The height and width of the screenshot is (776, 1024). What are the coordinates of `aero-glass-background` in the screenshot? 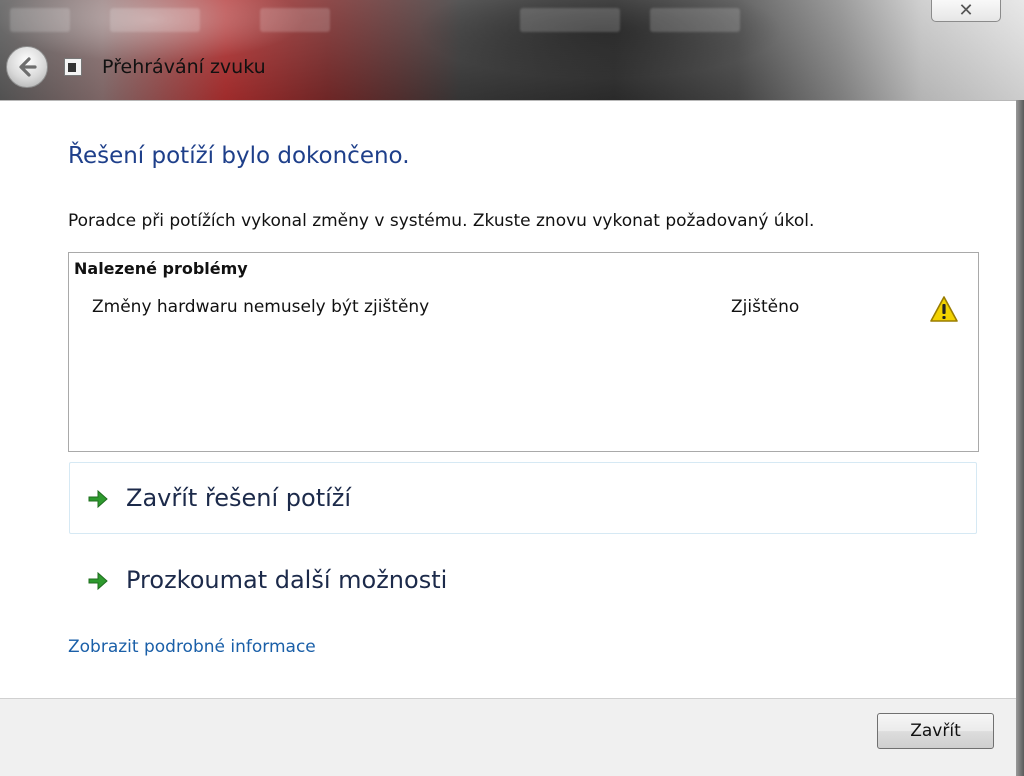 It's located at (512, 50).